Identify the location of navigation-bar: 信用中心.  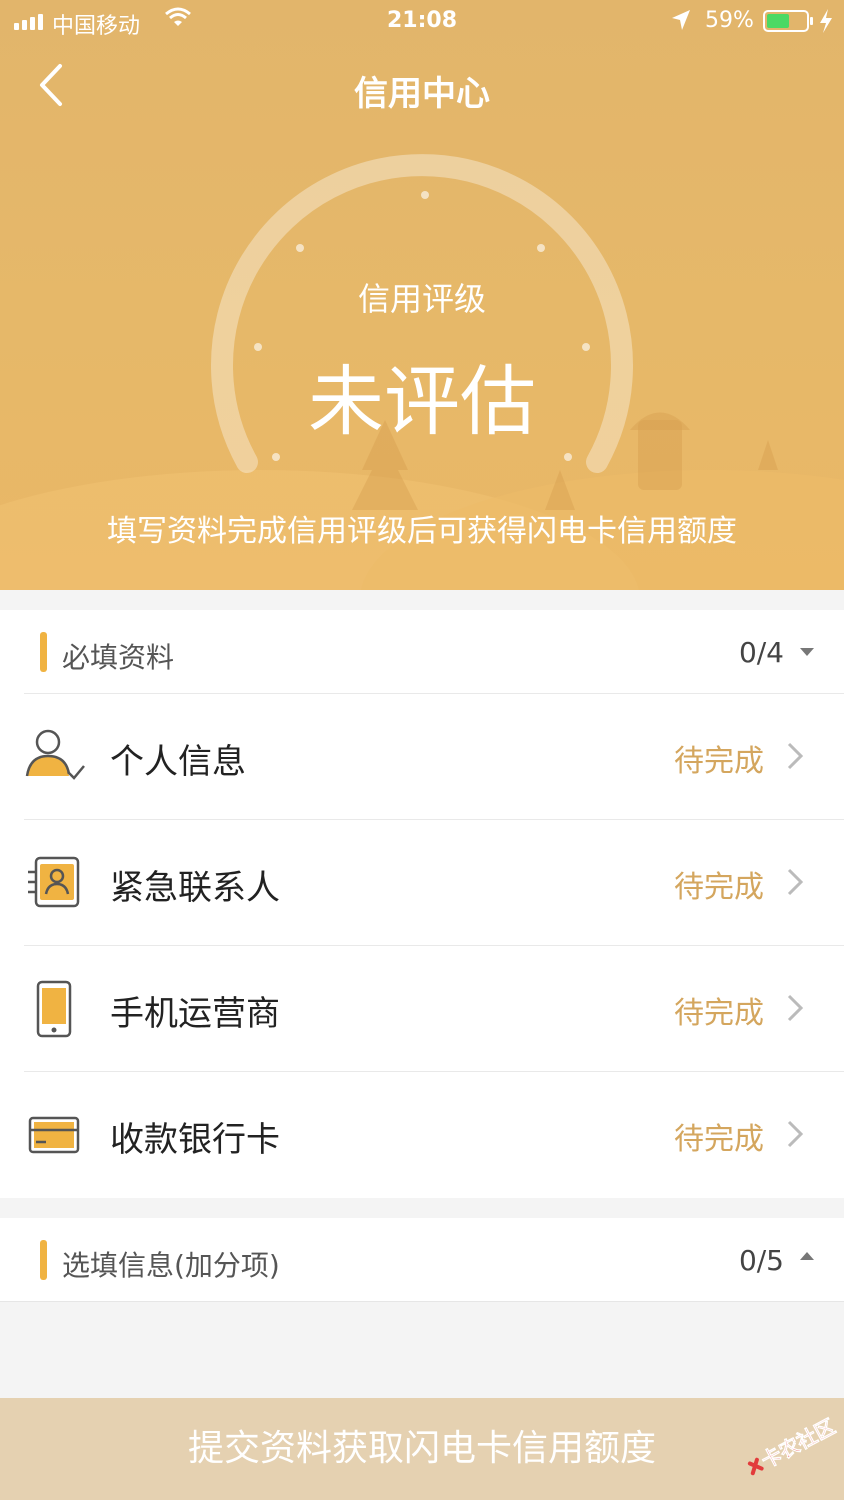
(422, 85).